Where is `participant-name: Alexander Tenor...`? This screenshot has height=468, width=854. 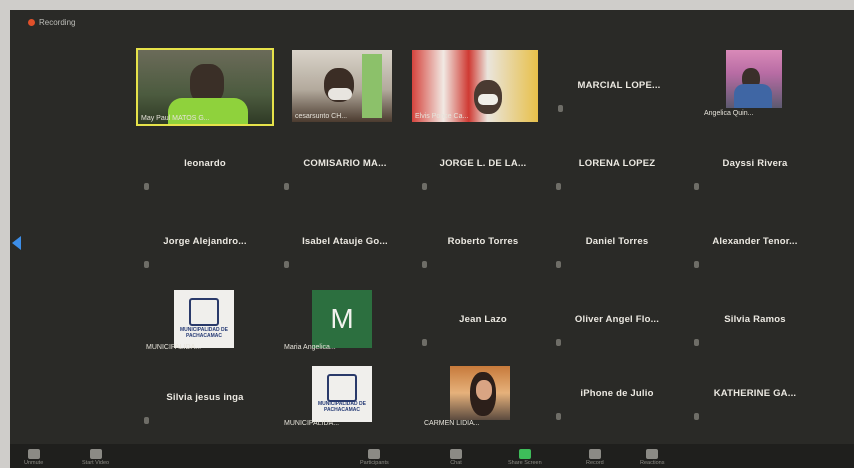 participant-name: Alexander Tenor... is located at coordinates (755, 241).